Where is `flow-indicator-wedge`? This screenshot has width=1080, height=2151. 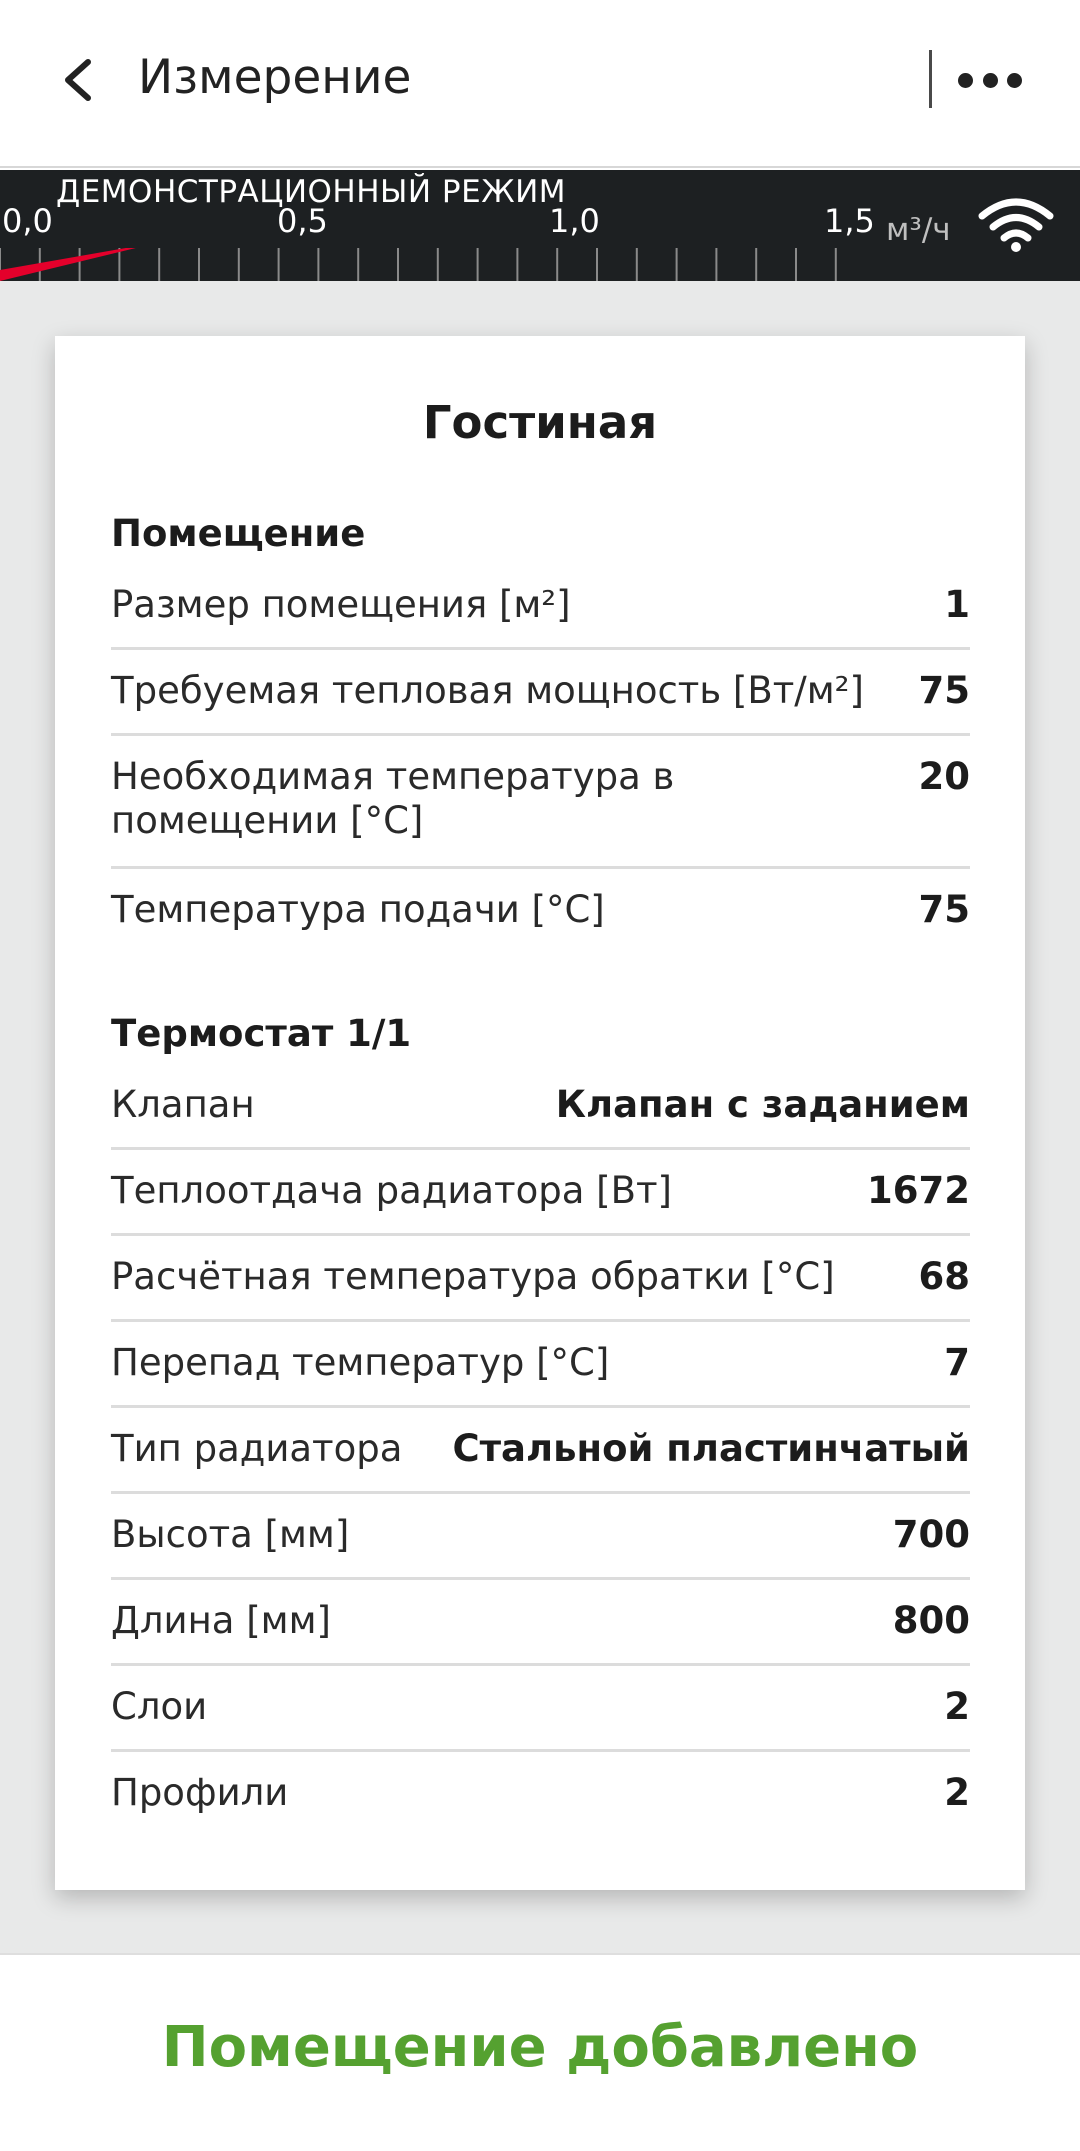
flow-indicator-wedge is located at coordinates (68, 264).